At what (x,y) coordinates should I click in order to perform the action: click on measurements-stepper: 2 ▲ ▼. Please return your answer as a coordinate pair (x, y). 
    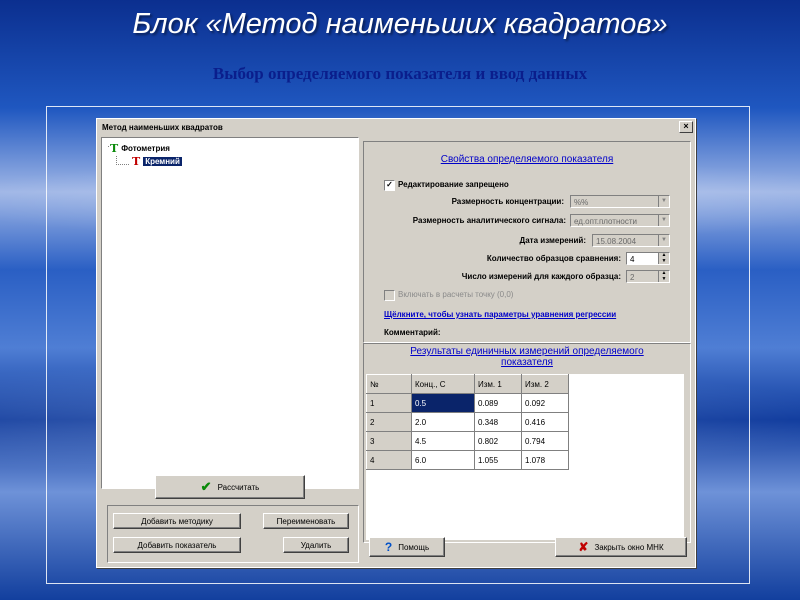
    Looking at the image, I should click on (648, 276).